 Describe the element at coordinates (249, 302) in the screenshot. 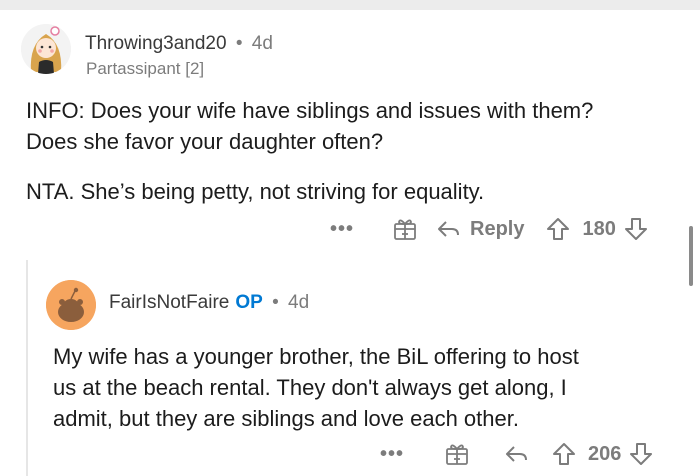

I see `op-badge: OP` at that location.